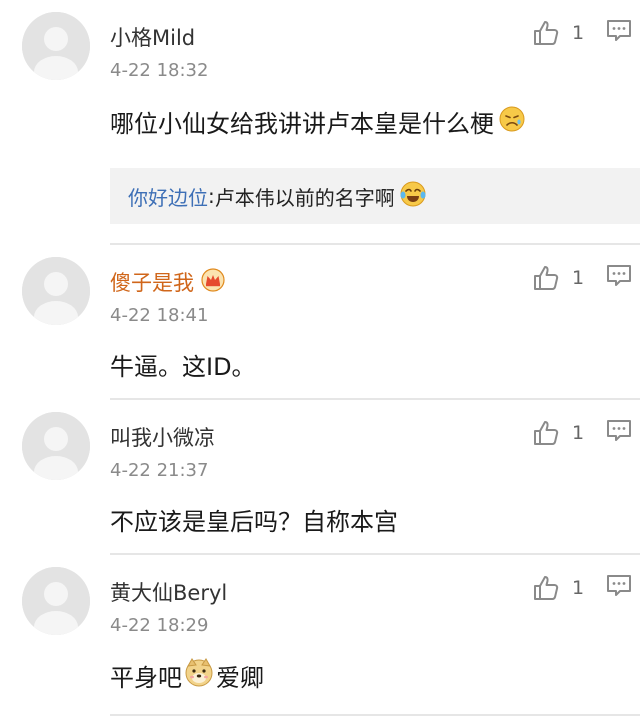 This screenshot has height=716, width=640. I want to click on comment-text: 平身吧 爱卿, so click(187, 675).